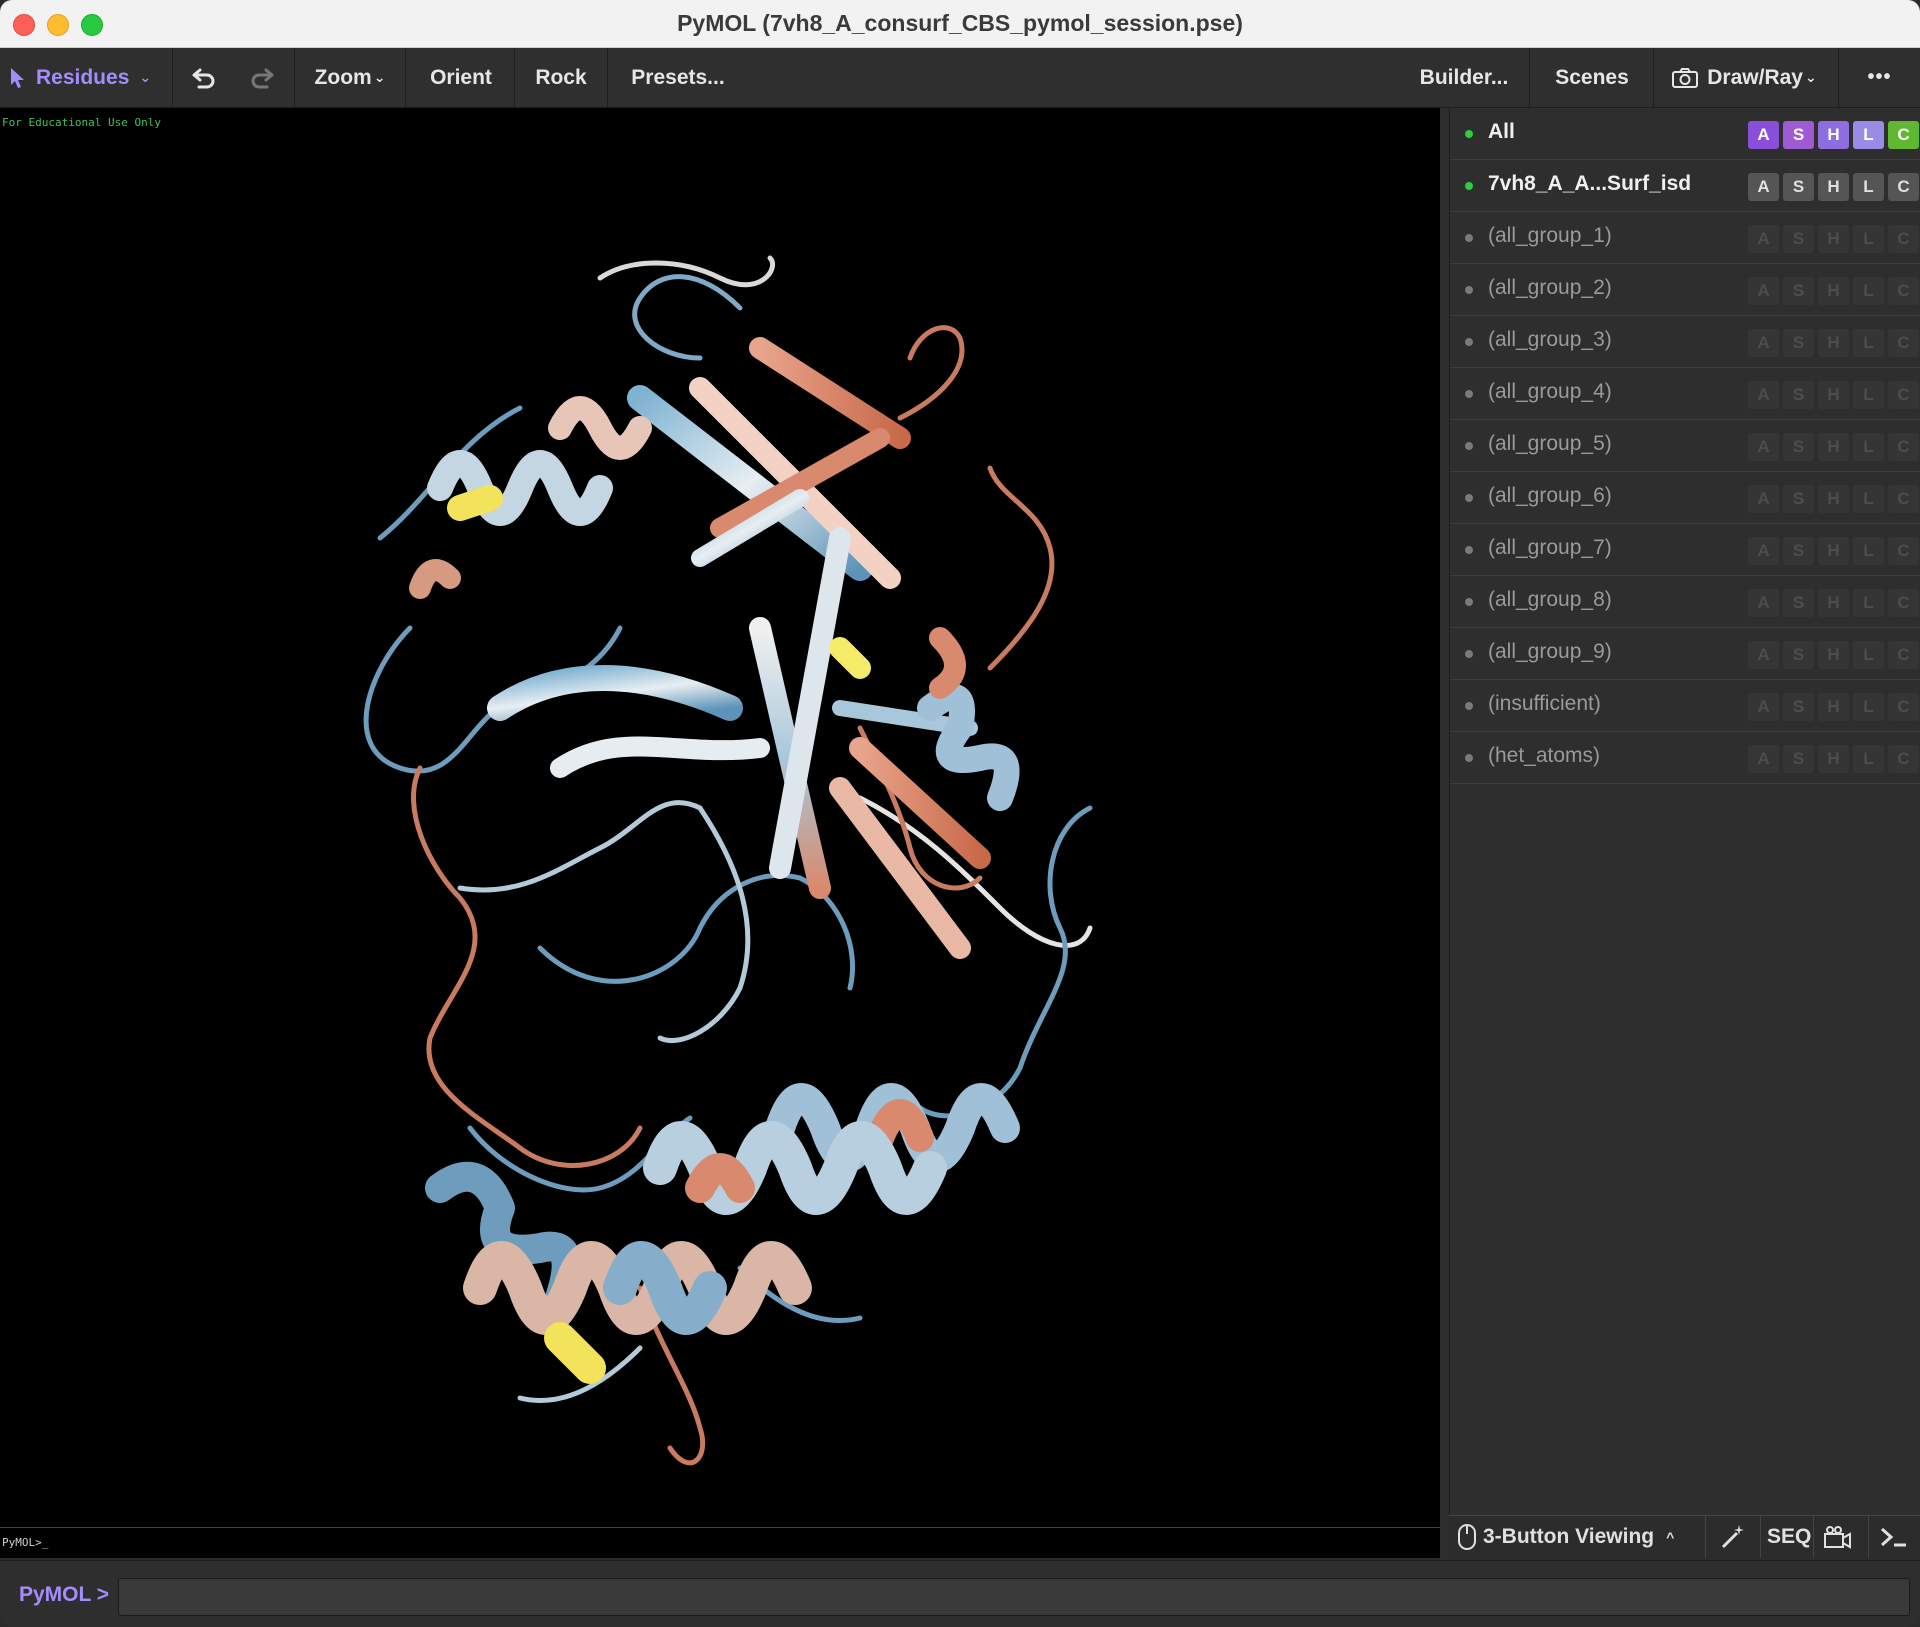 The width and height of the screenshot is (1920, 1627). Describe the element at coordinates (1550, 235) in the screenshot. I see `object-name: (all_group_1)` at that location.